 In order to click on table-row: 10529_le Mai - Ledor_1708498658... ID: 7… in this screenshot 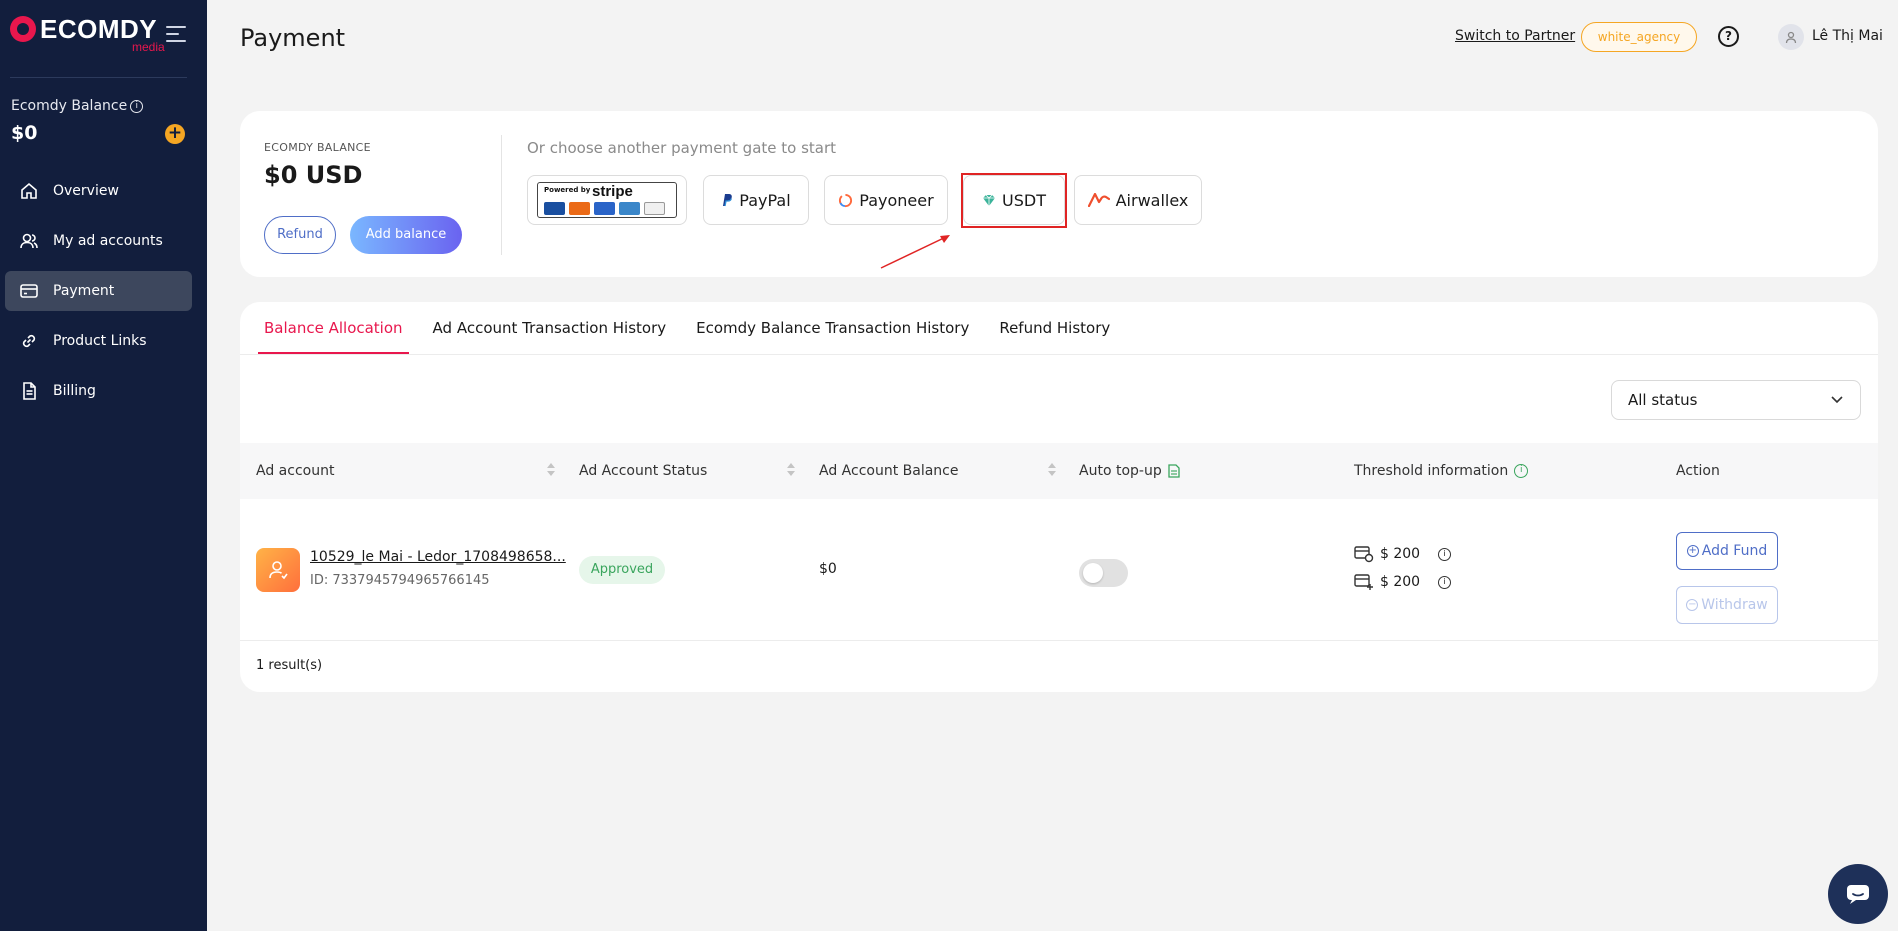, I will do `click(1059, 570)`.